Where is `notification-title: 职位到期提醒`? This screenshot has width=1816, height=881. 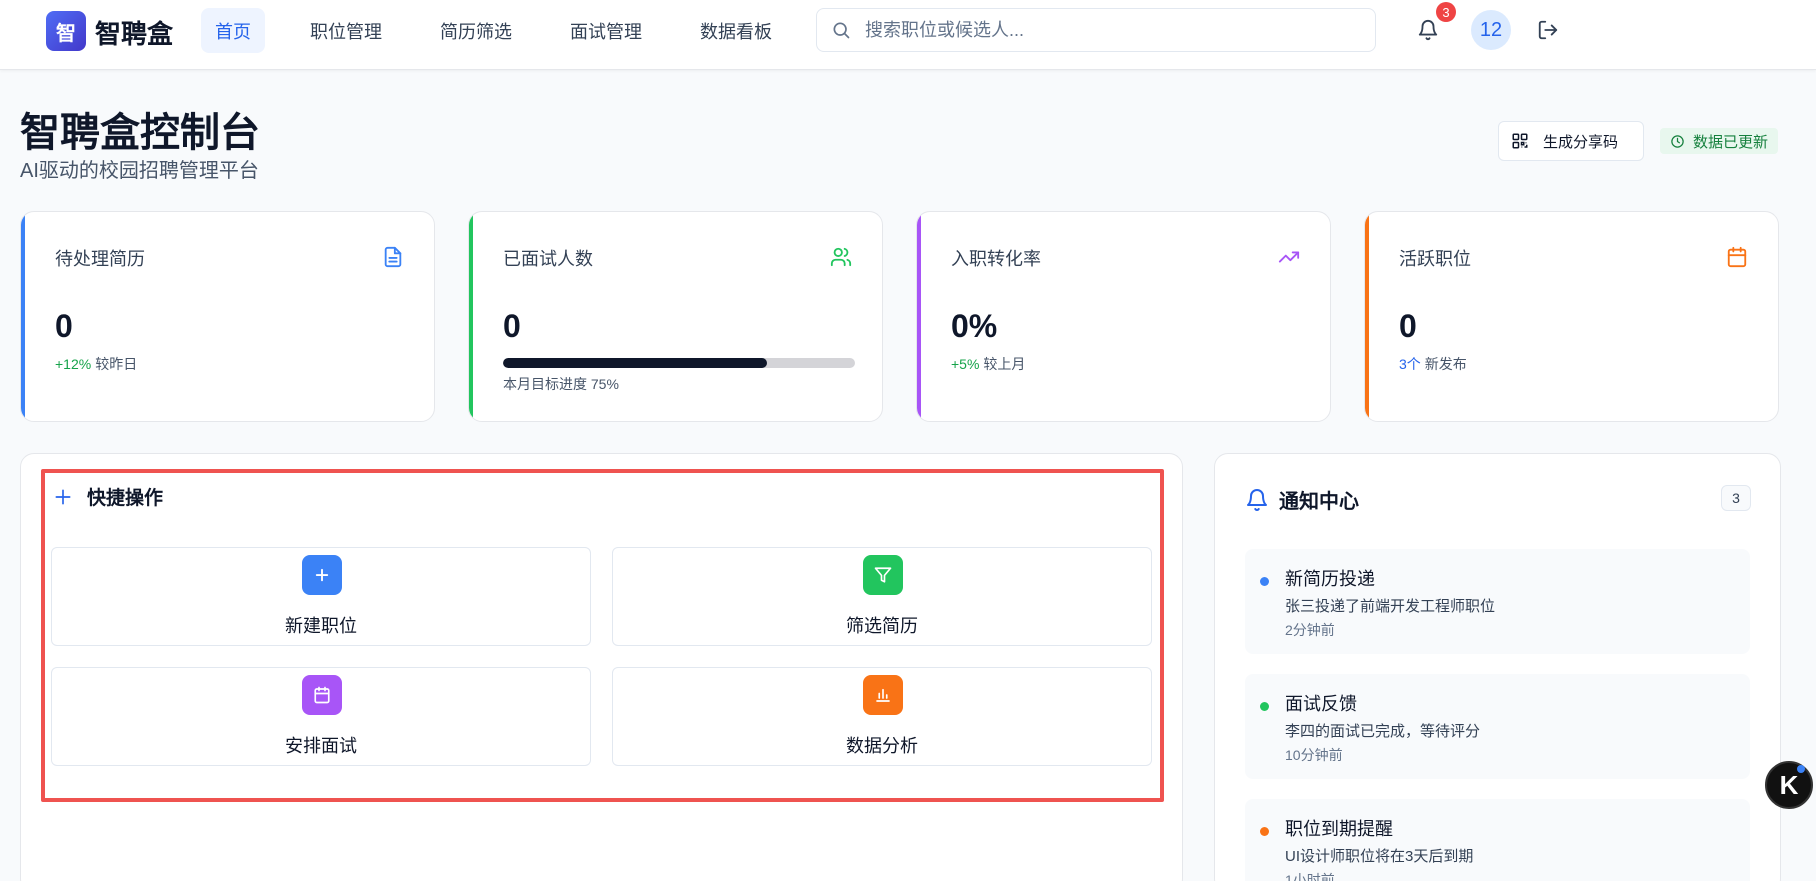 notification-title: 职位到期提醒 is located at coordinates (1339, 829).